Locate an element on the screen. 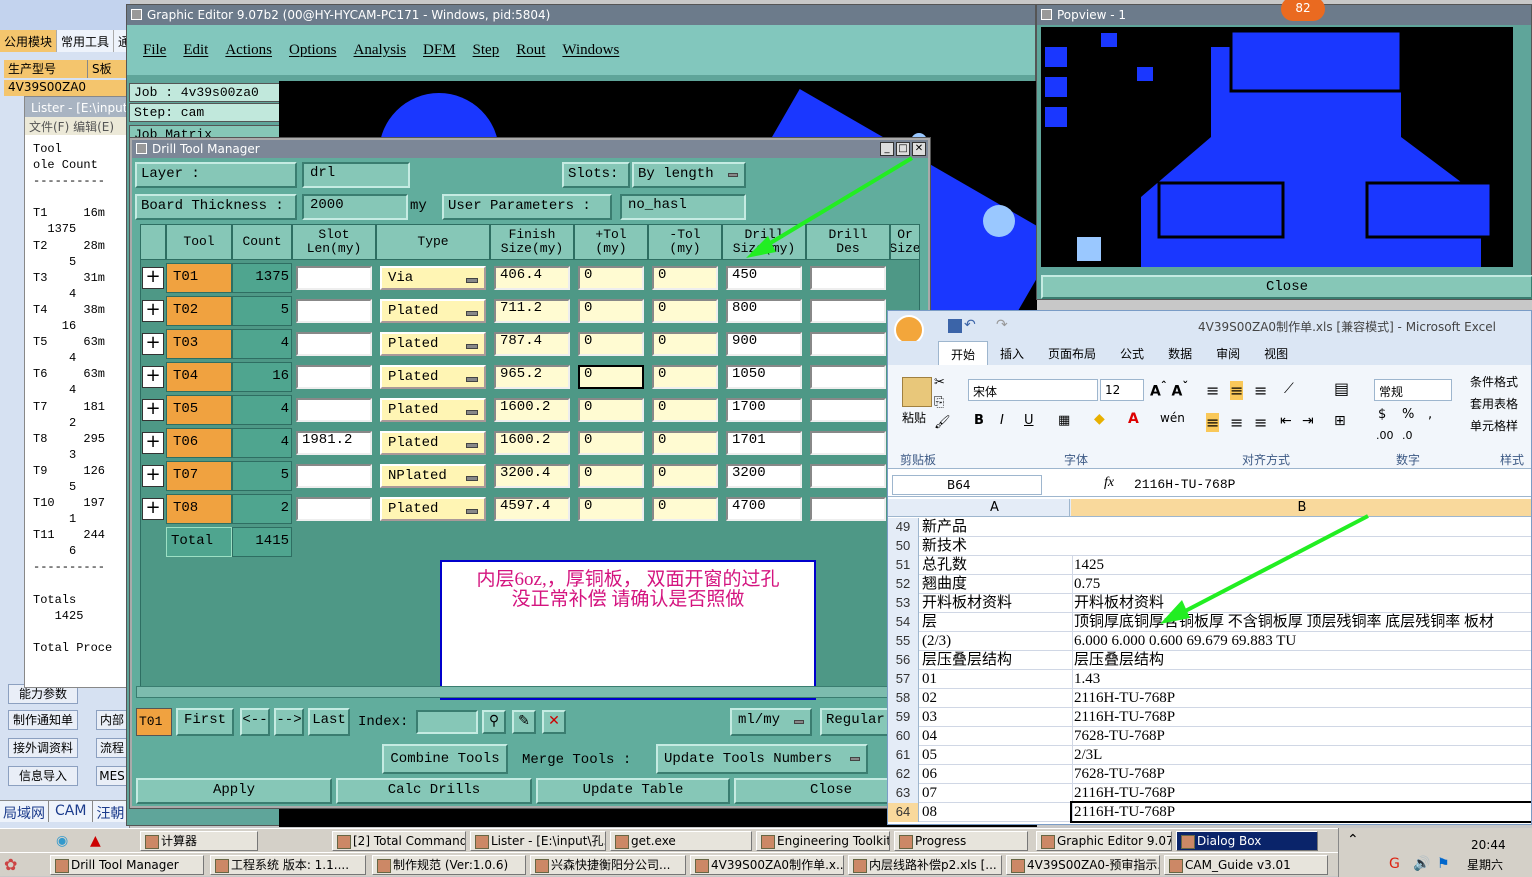 This screenshot has width=1532, height=877. currency-icon: $ is located at coordinates (1382, 414).